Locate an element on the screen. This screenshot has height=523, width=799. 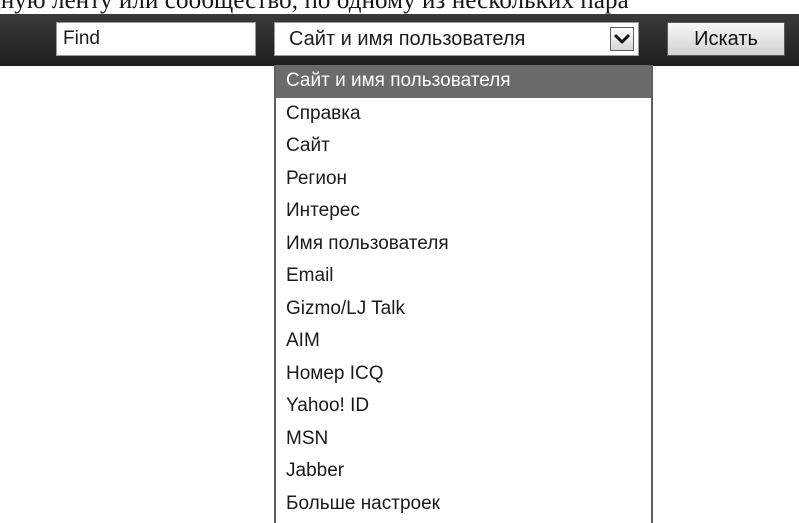
search-type-selected-value: Сайт и имя пользователя is located at coordinates (407, 39).